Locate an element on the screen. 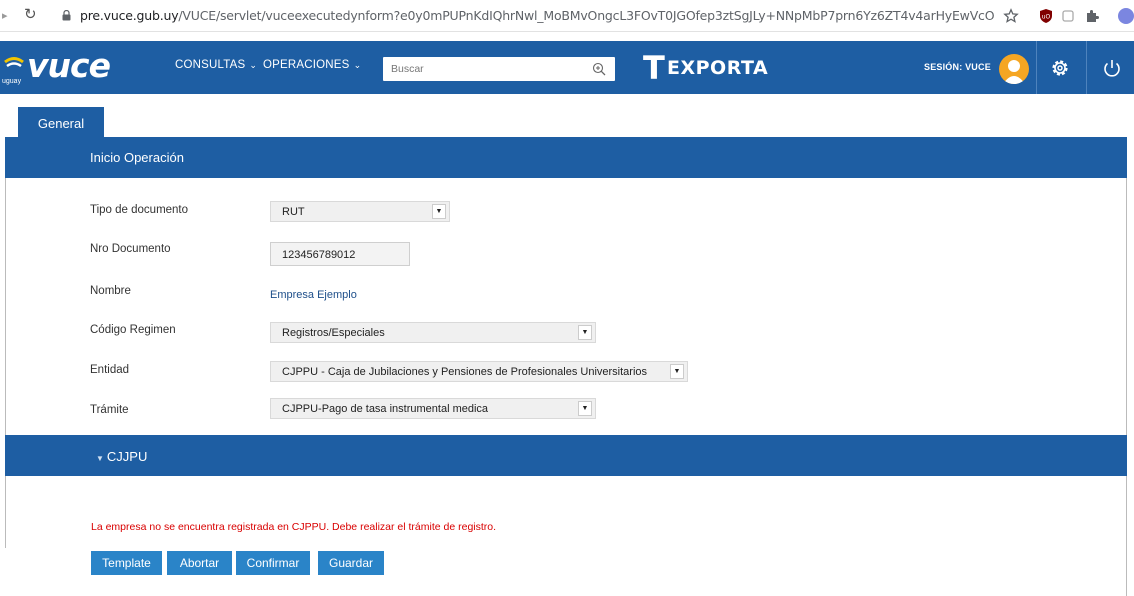 The width and height of the screenshot is (1134, 596). nro-documento-field: 123456789012 is located at coordinates (340, 254).